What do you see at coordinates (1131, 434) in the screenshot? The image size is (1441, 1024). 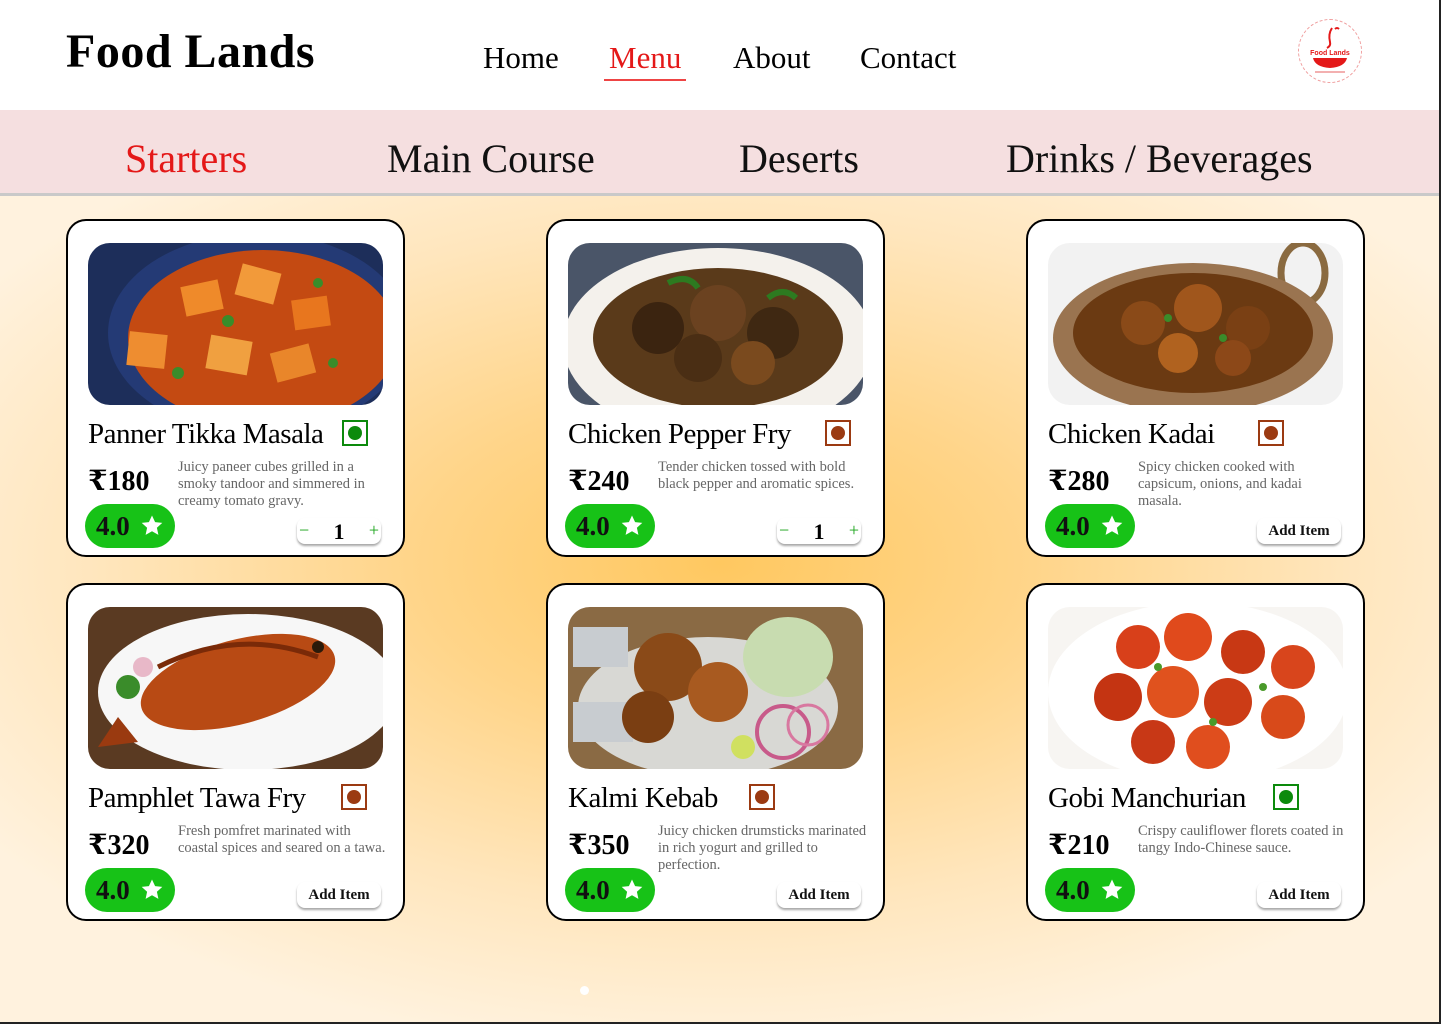 I see `dish-name: Chicken Kadai` at bounding box center [1131, 434].